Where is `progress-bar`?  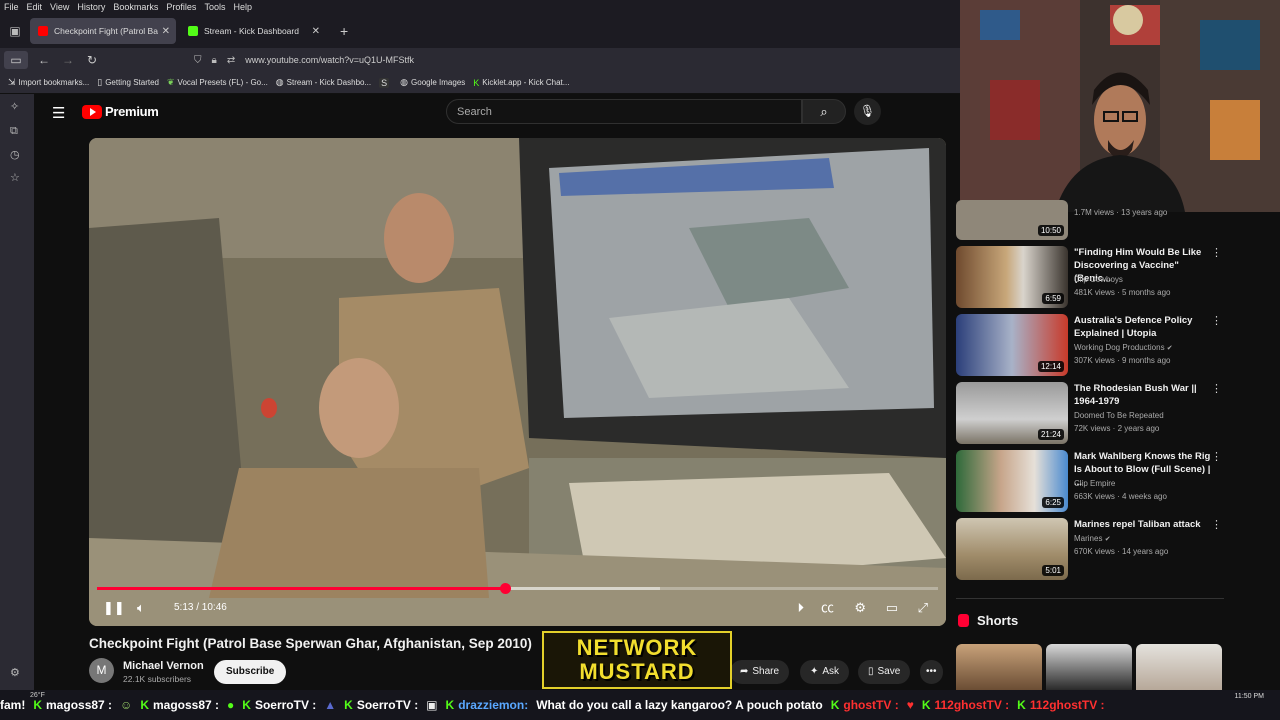
progress-bar is located at coordinates (517, 588).